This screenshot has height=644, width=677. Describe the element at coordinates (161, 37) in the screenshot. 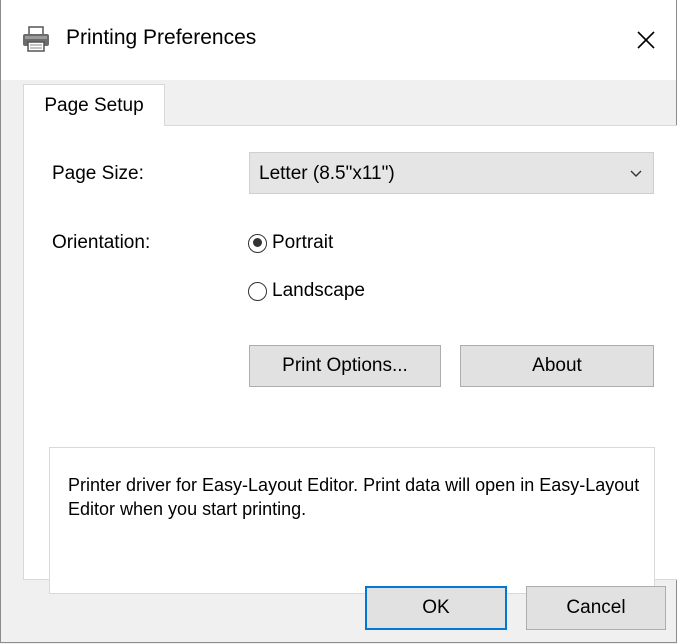

I see `window-title: Printing Preferences` at that location.